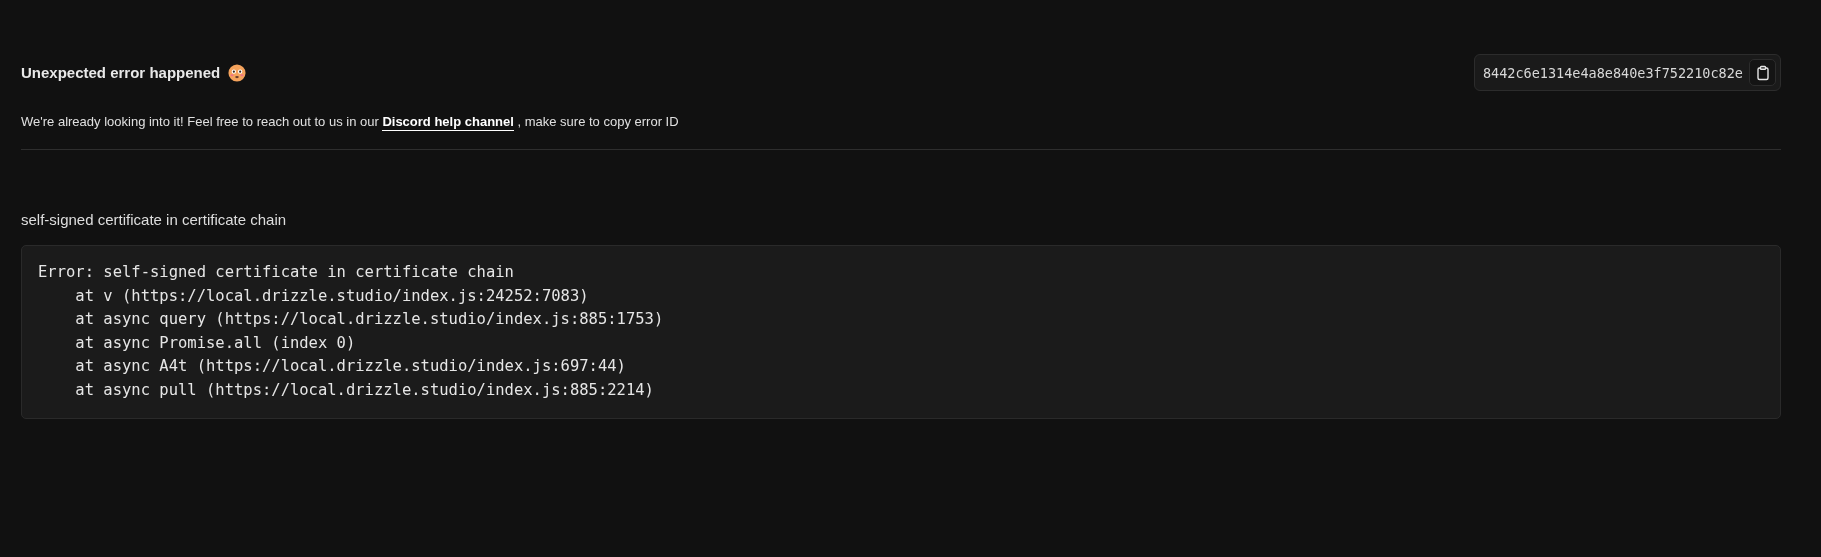 This screenshot has width=1821, height=557. I want to click on copy-button, so click(1762, 72).